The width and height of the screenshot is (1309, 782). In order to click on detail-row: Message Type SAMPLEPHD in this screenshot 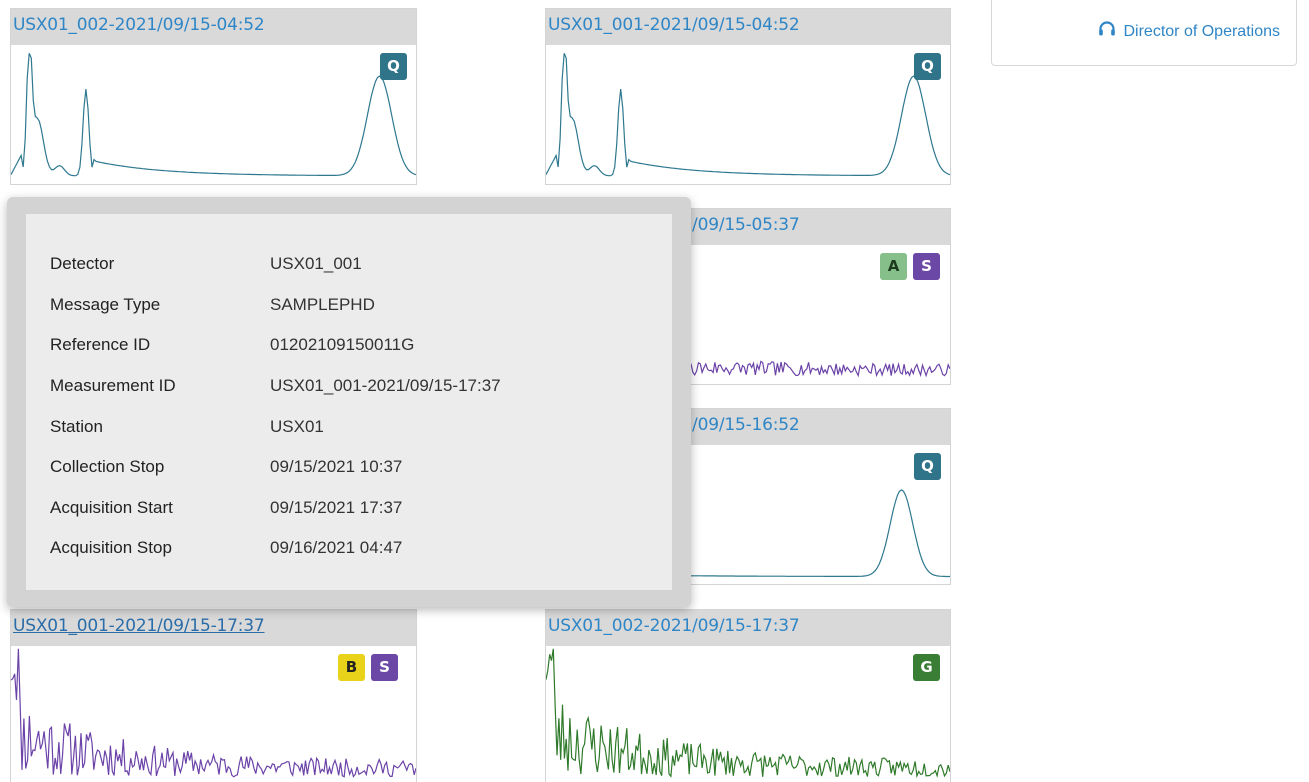, I will do `click(275, 305)`.